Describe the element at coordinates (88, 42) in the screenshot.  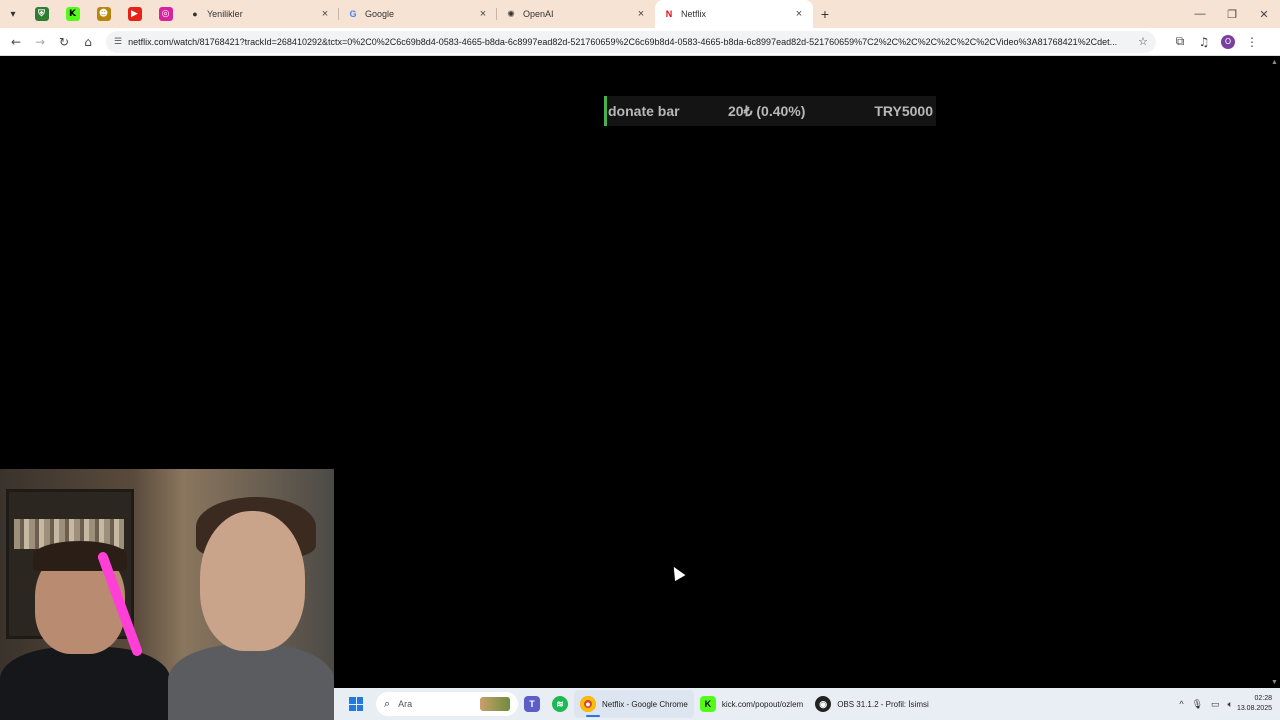
I see `home-icon: ⌂` at that location.